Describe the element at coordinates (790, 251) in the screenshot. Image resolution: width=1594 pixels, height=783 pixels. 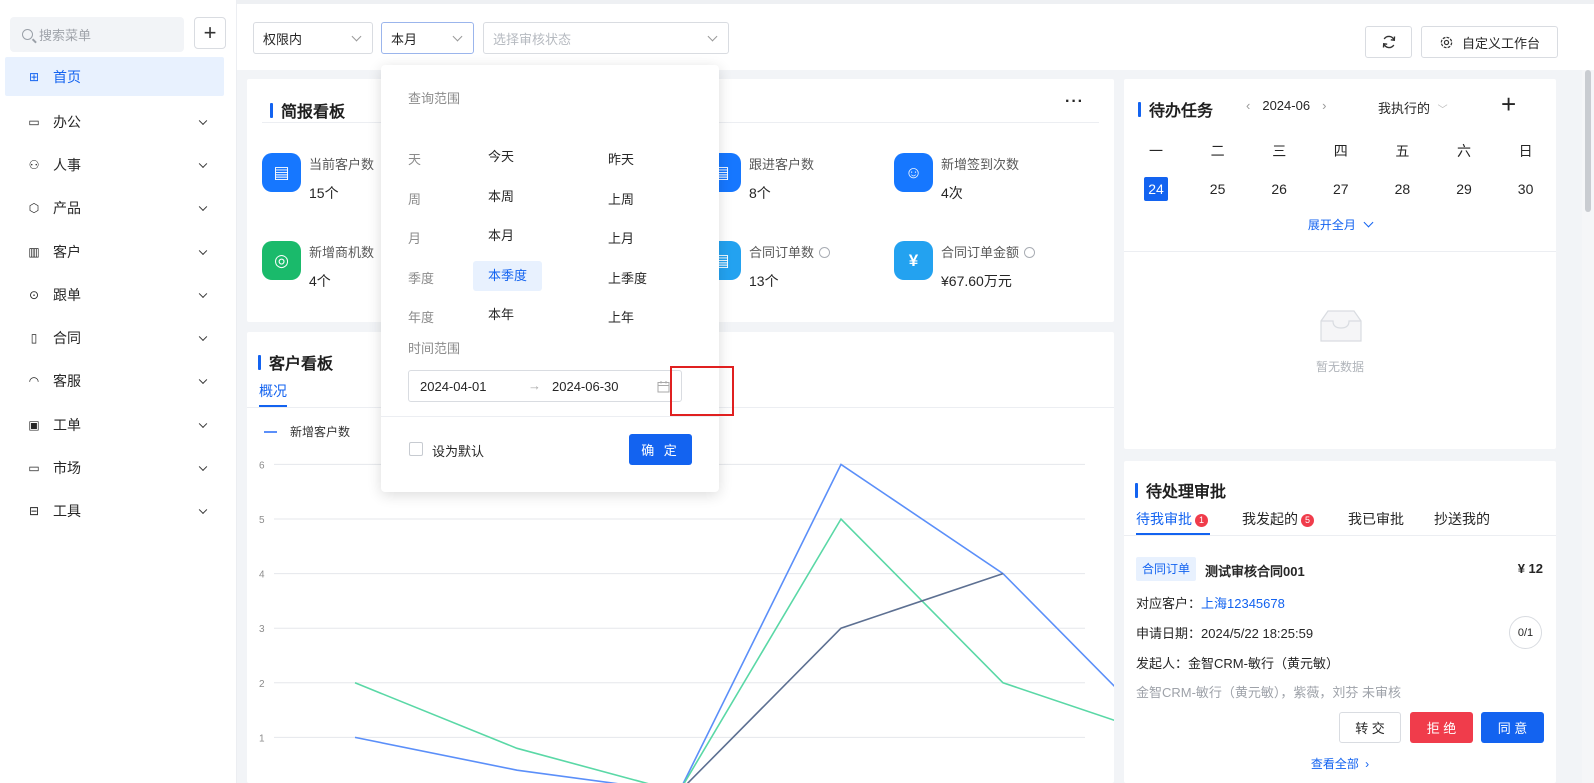
I see `stat-label: 合同订单数` at that location.